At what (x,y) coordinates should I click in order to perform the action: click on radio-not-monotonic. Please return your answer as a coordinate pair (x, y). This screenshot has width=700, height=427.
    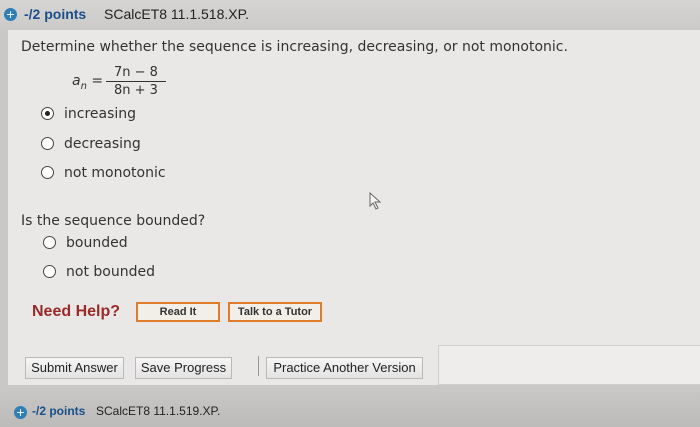
    Looking at the image, I should click on (47, 172).